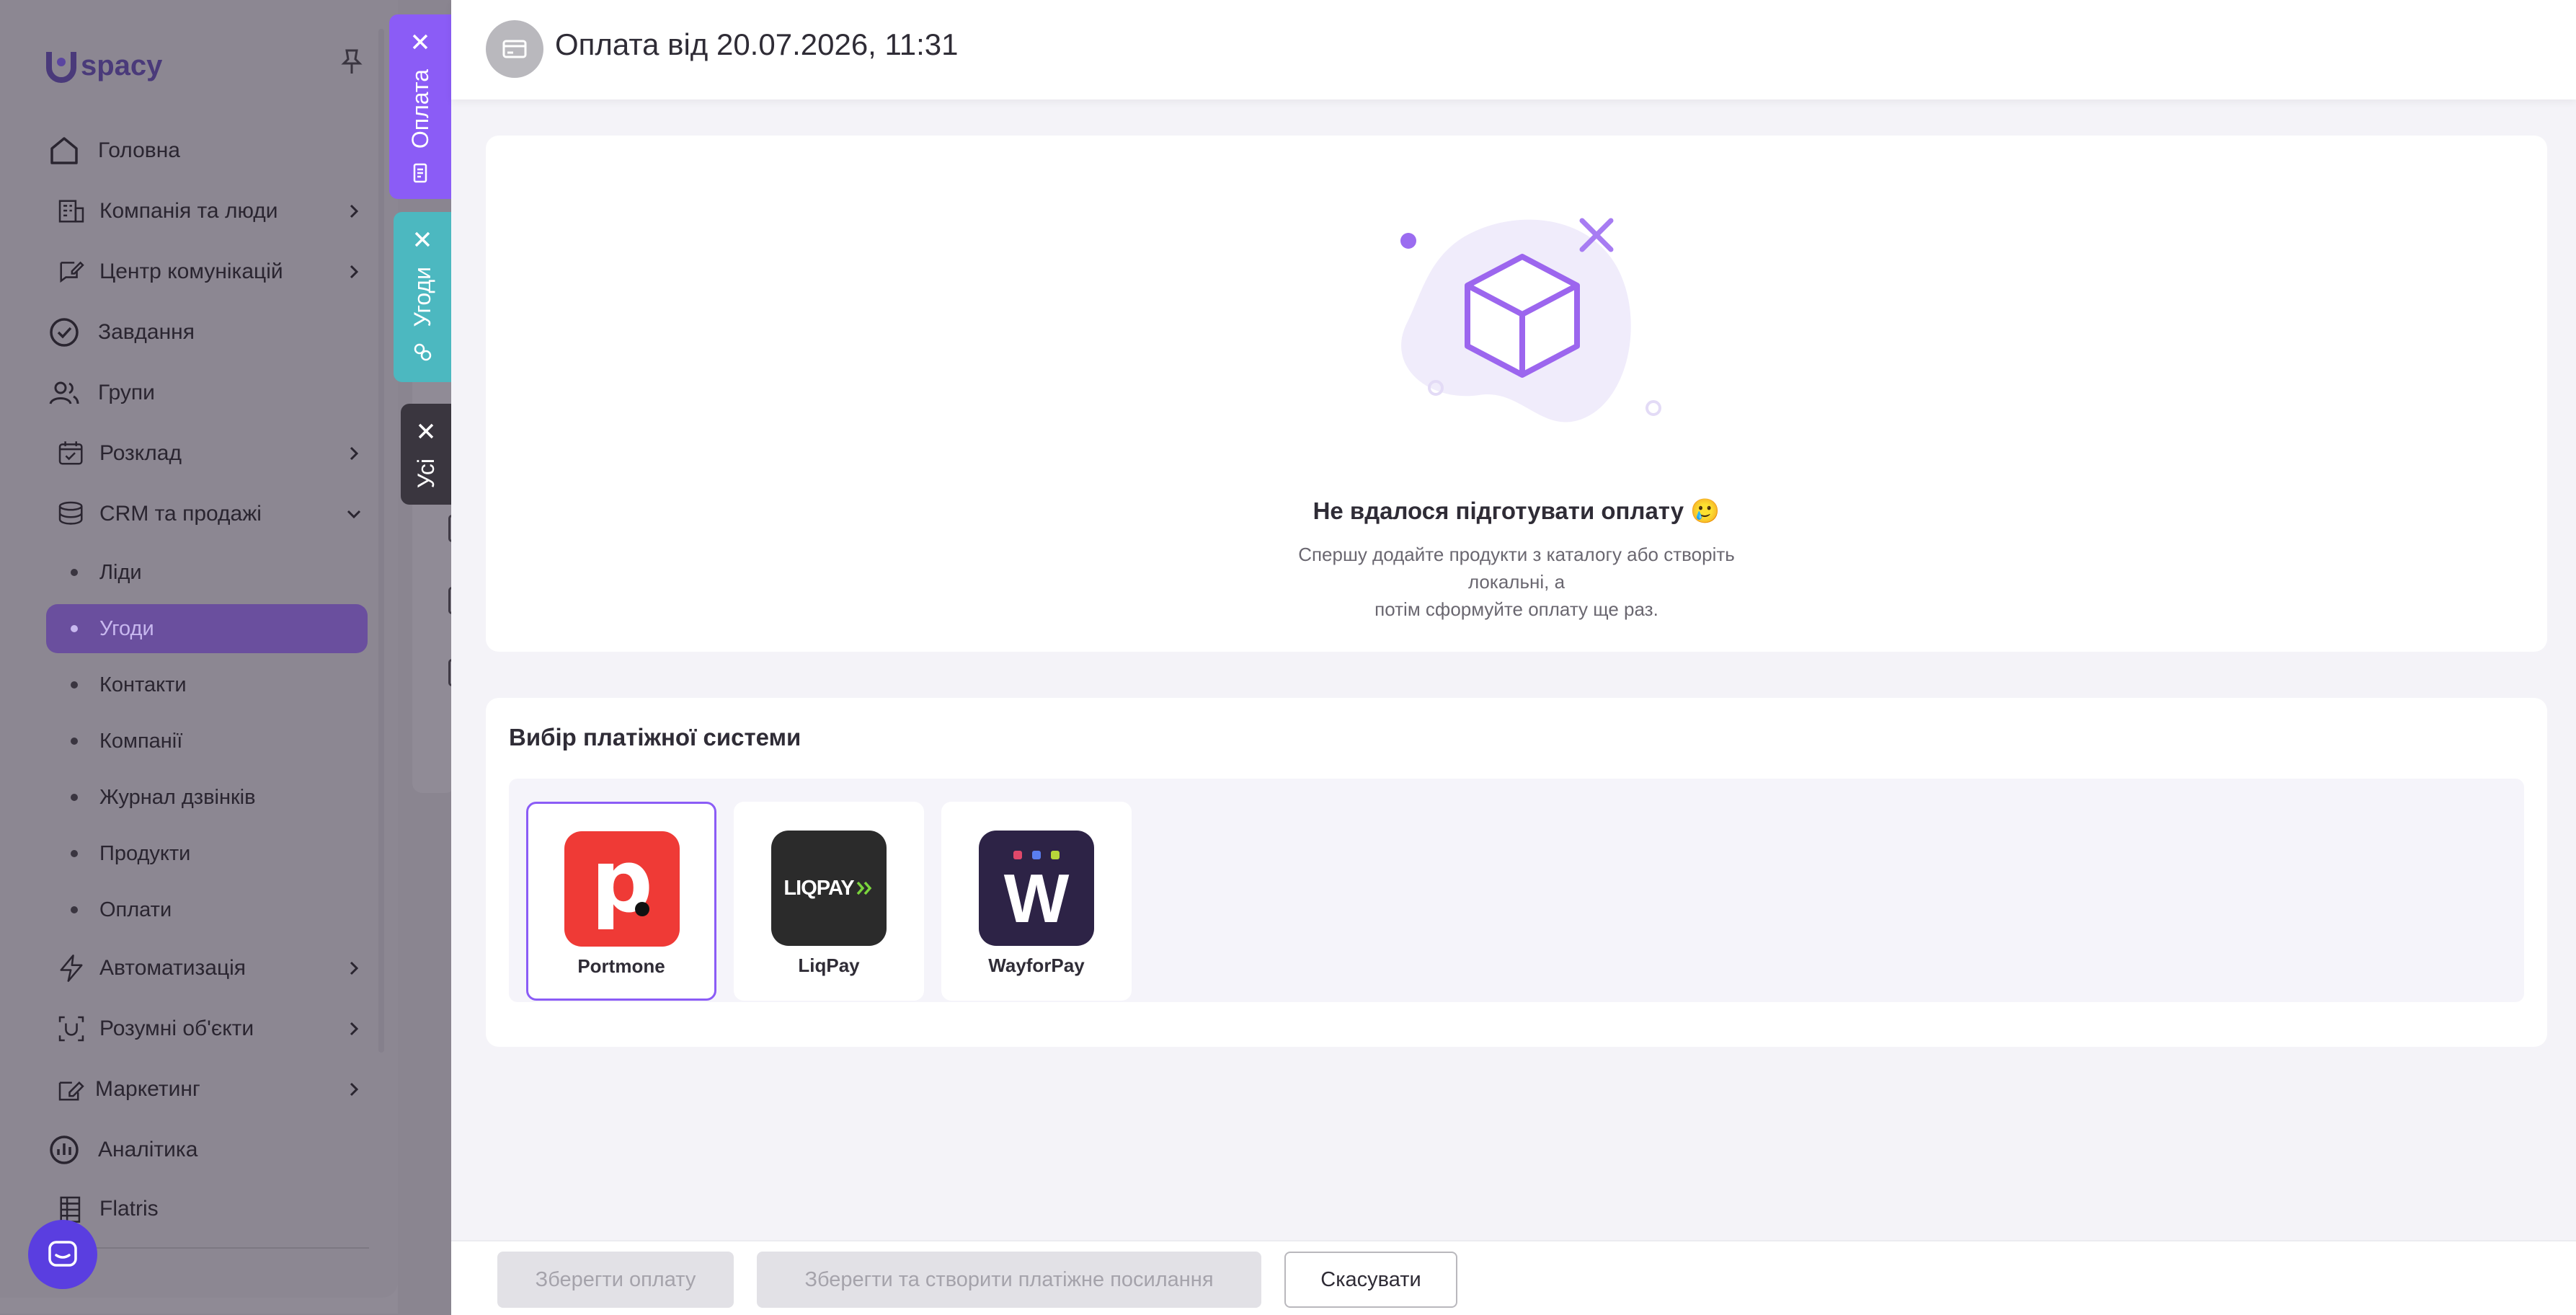 The height and width of the screenshot is (1315, 2576). What do you see at coordinates (64, 332) in the screenshot?
I see `check-circle-icon` at bounding box center [64, 332].